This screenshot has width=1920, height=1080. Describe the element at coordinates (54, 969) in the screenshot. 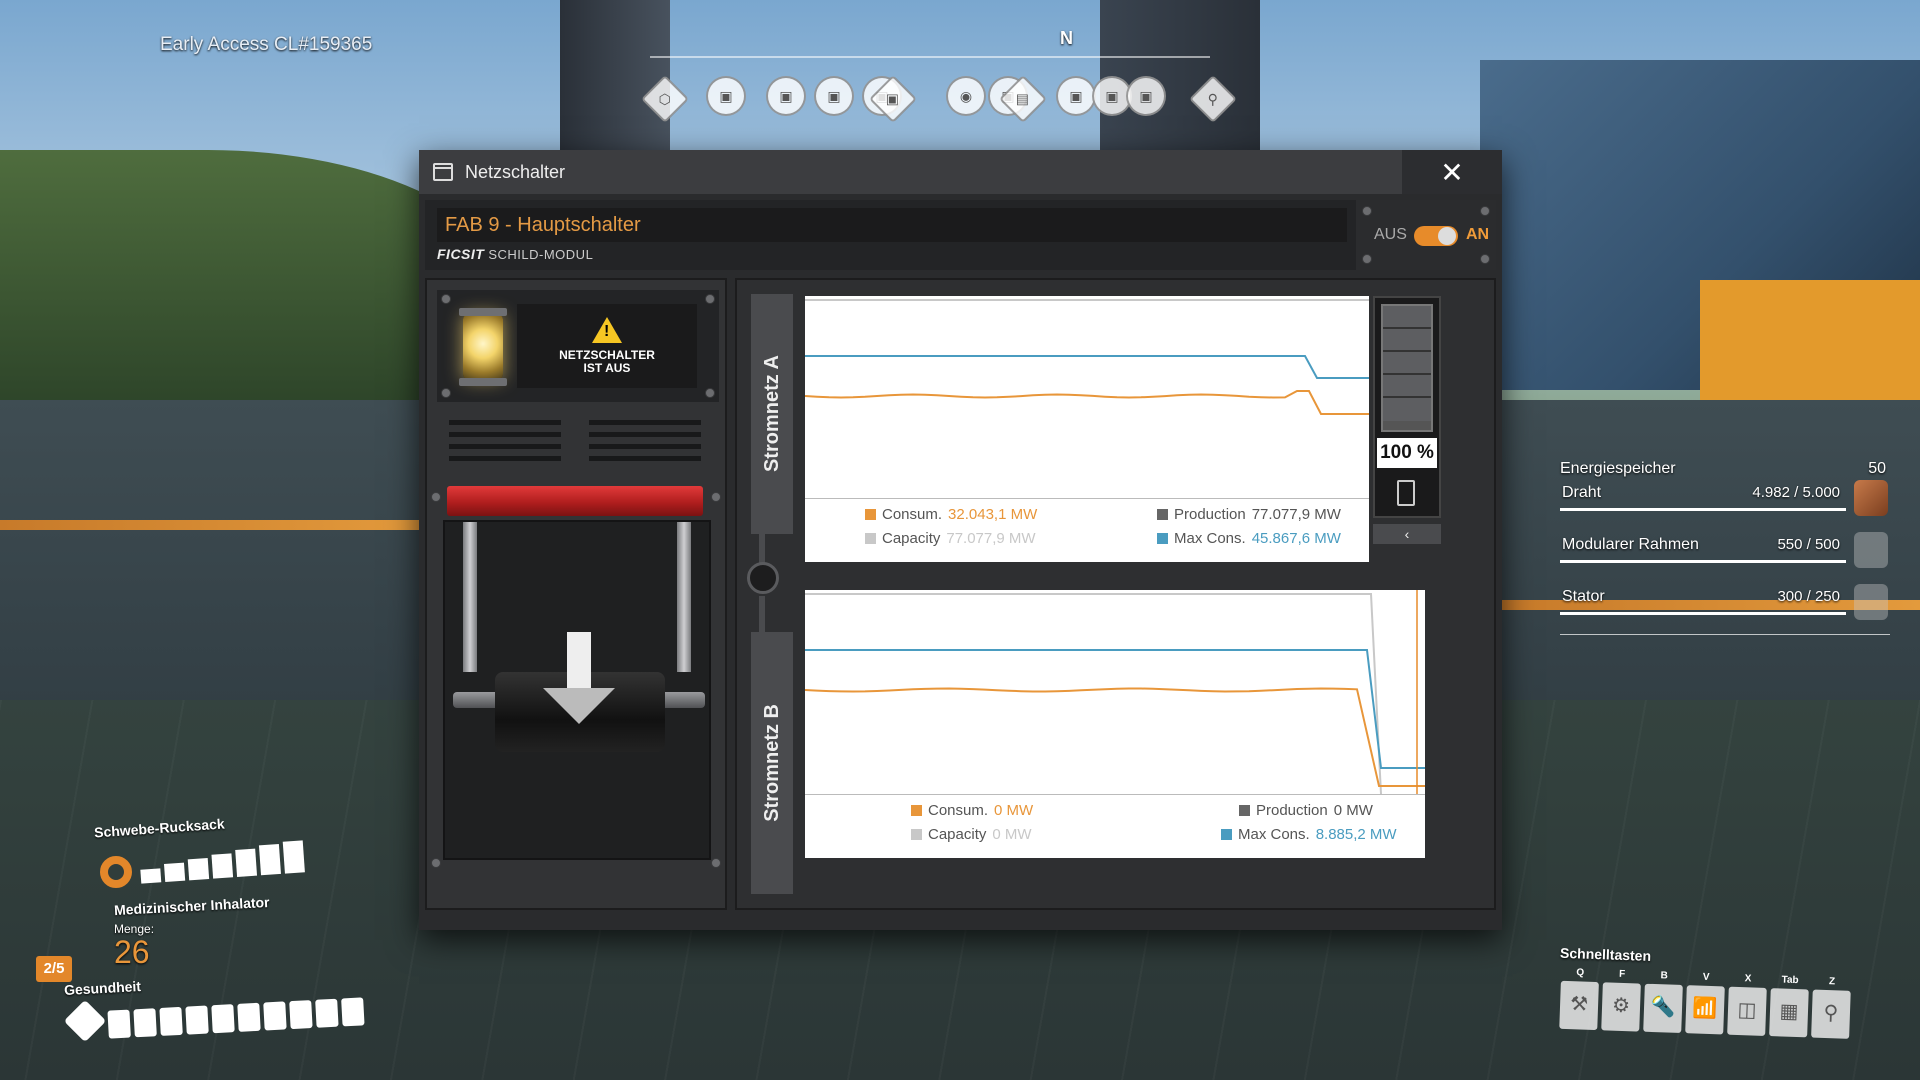

I see `equipment-slot-fraction: 2/5` at that location.